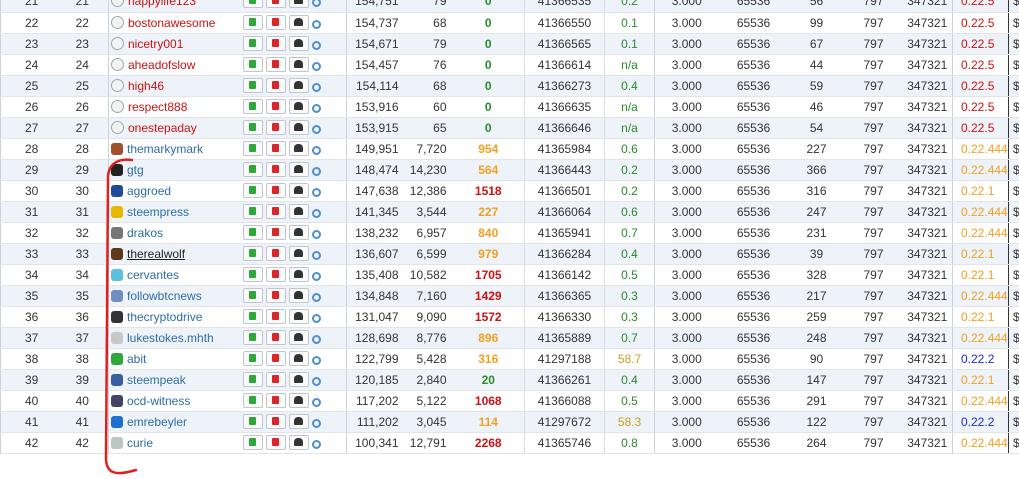  Describe the element at coordinates (164, 317) in the screenshot. I see `witness-name-link: thecryptodrive` at that location.